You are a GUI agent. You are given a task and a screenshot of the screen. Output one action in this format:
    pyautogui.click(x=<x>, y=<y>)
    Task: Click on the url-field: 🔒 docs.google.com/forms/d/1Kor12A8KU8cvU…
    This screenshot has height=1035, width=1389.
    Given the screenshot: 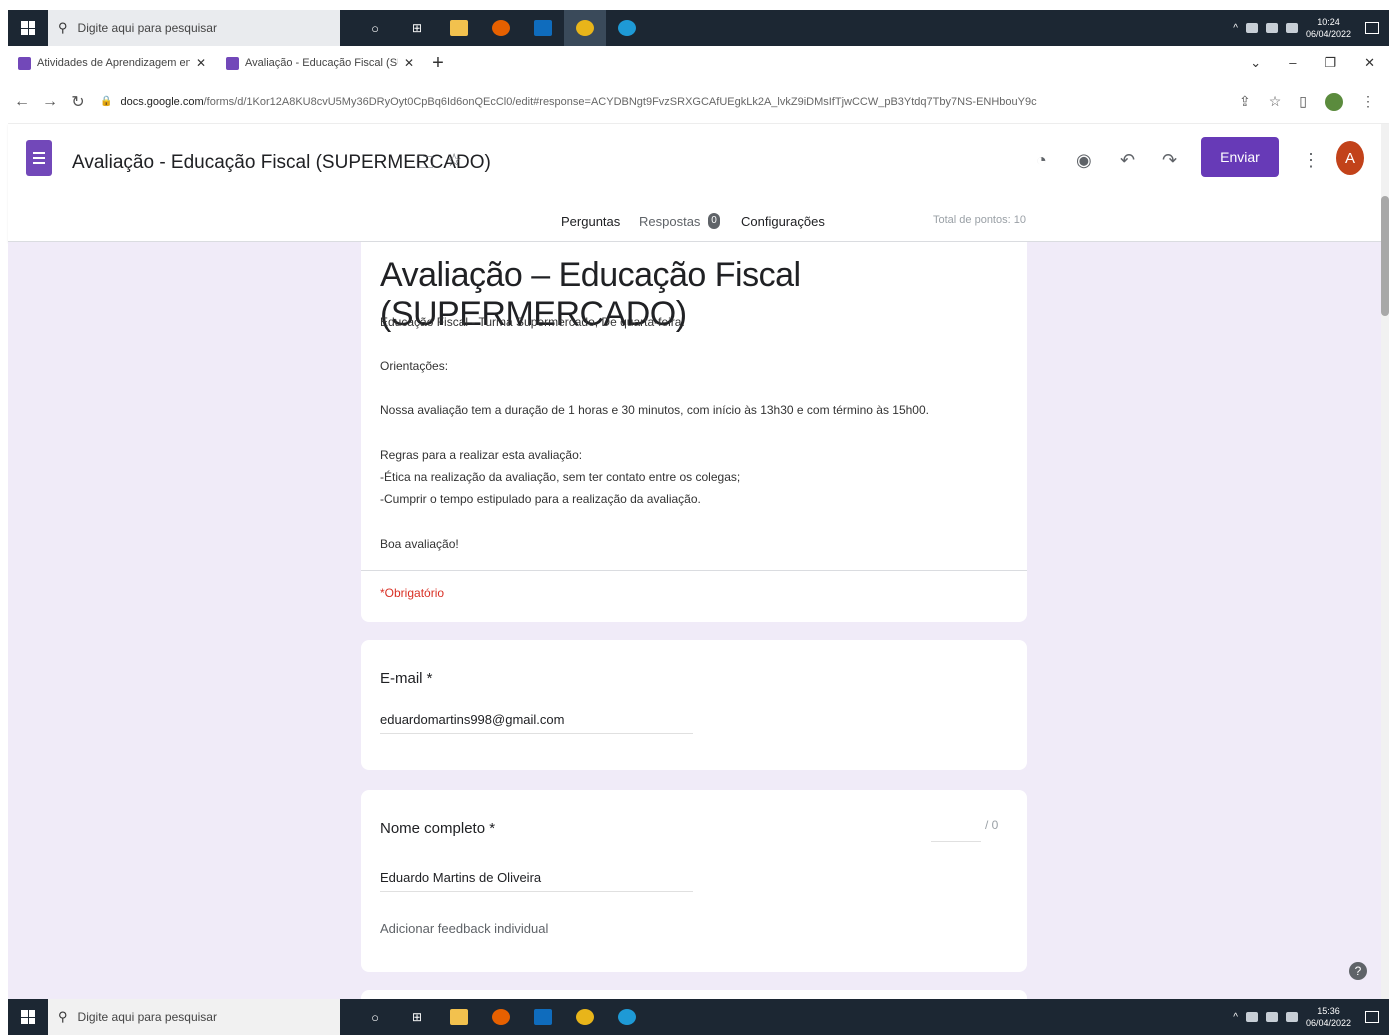 What is the action you would take?
    pyautogui.click(x=659, y=102)
    